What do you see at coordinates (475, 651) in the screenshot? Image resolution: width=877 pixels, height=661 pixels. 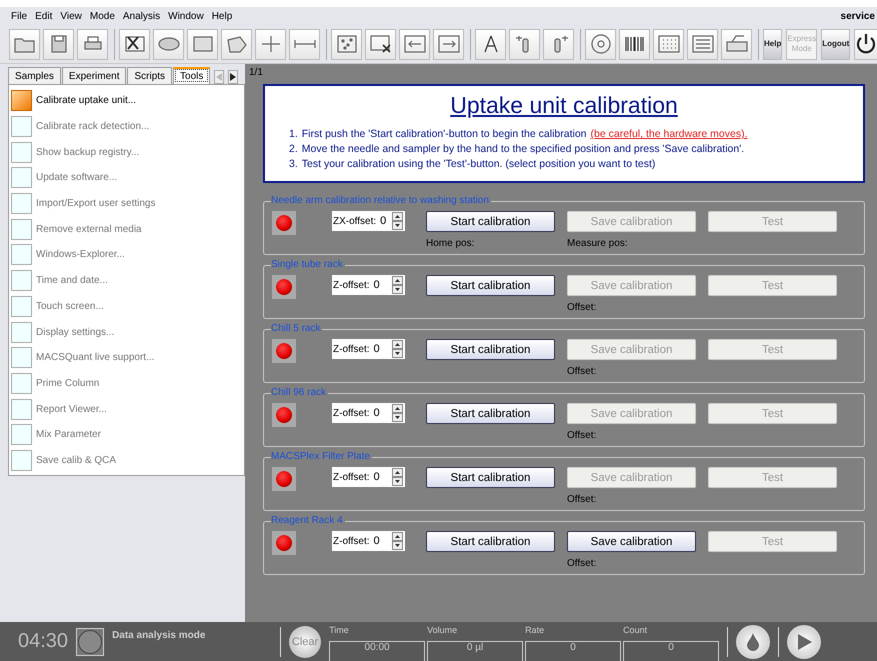 I see `readout-field: 0 µl` at bounding box center [475, 651].